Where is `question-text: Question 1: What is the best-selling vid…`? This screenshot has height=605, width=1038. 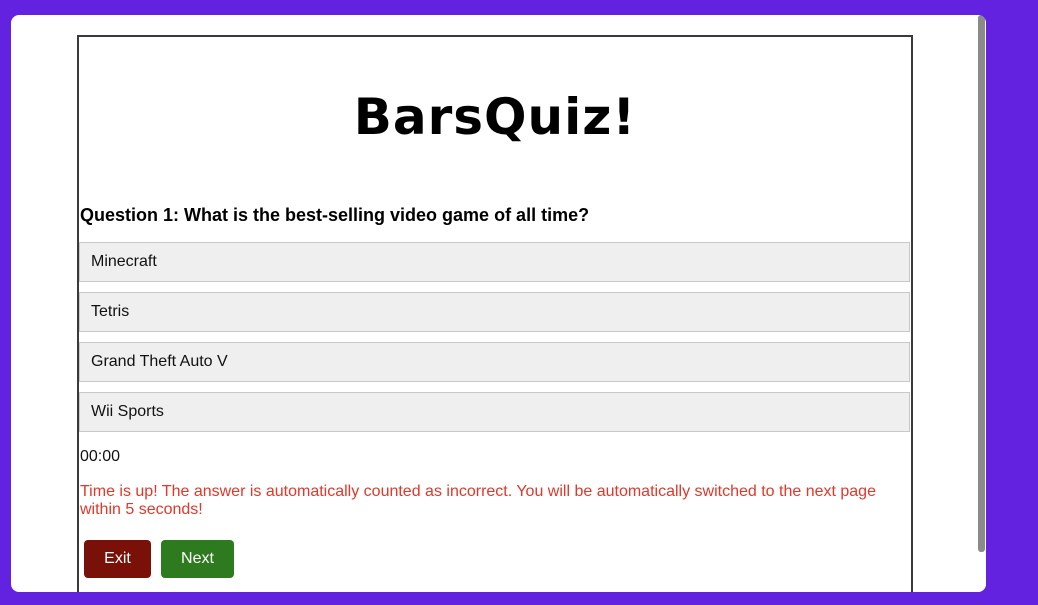
question-text: Question 1: What is the best-selling vid… is located at coordinates (335, 215).